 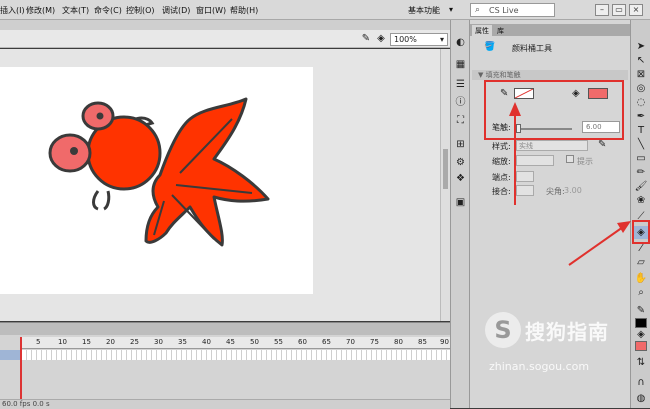 I want to click on miter-label: 尖角:, so click(x=555, y=191).